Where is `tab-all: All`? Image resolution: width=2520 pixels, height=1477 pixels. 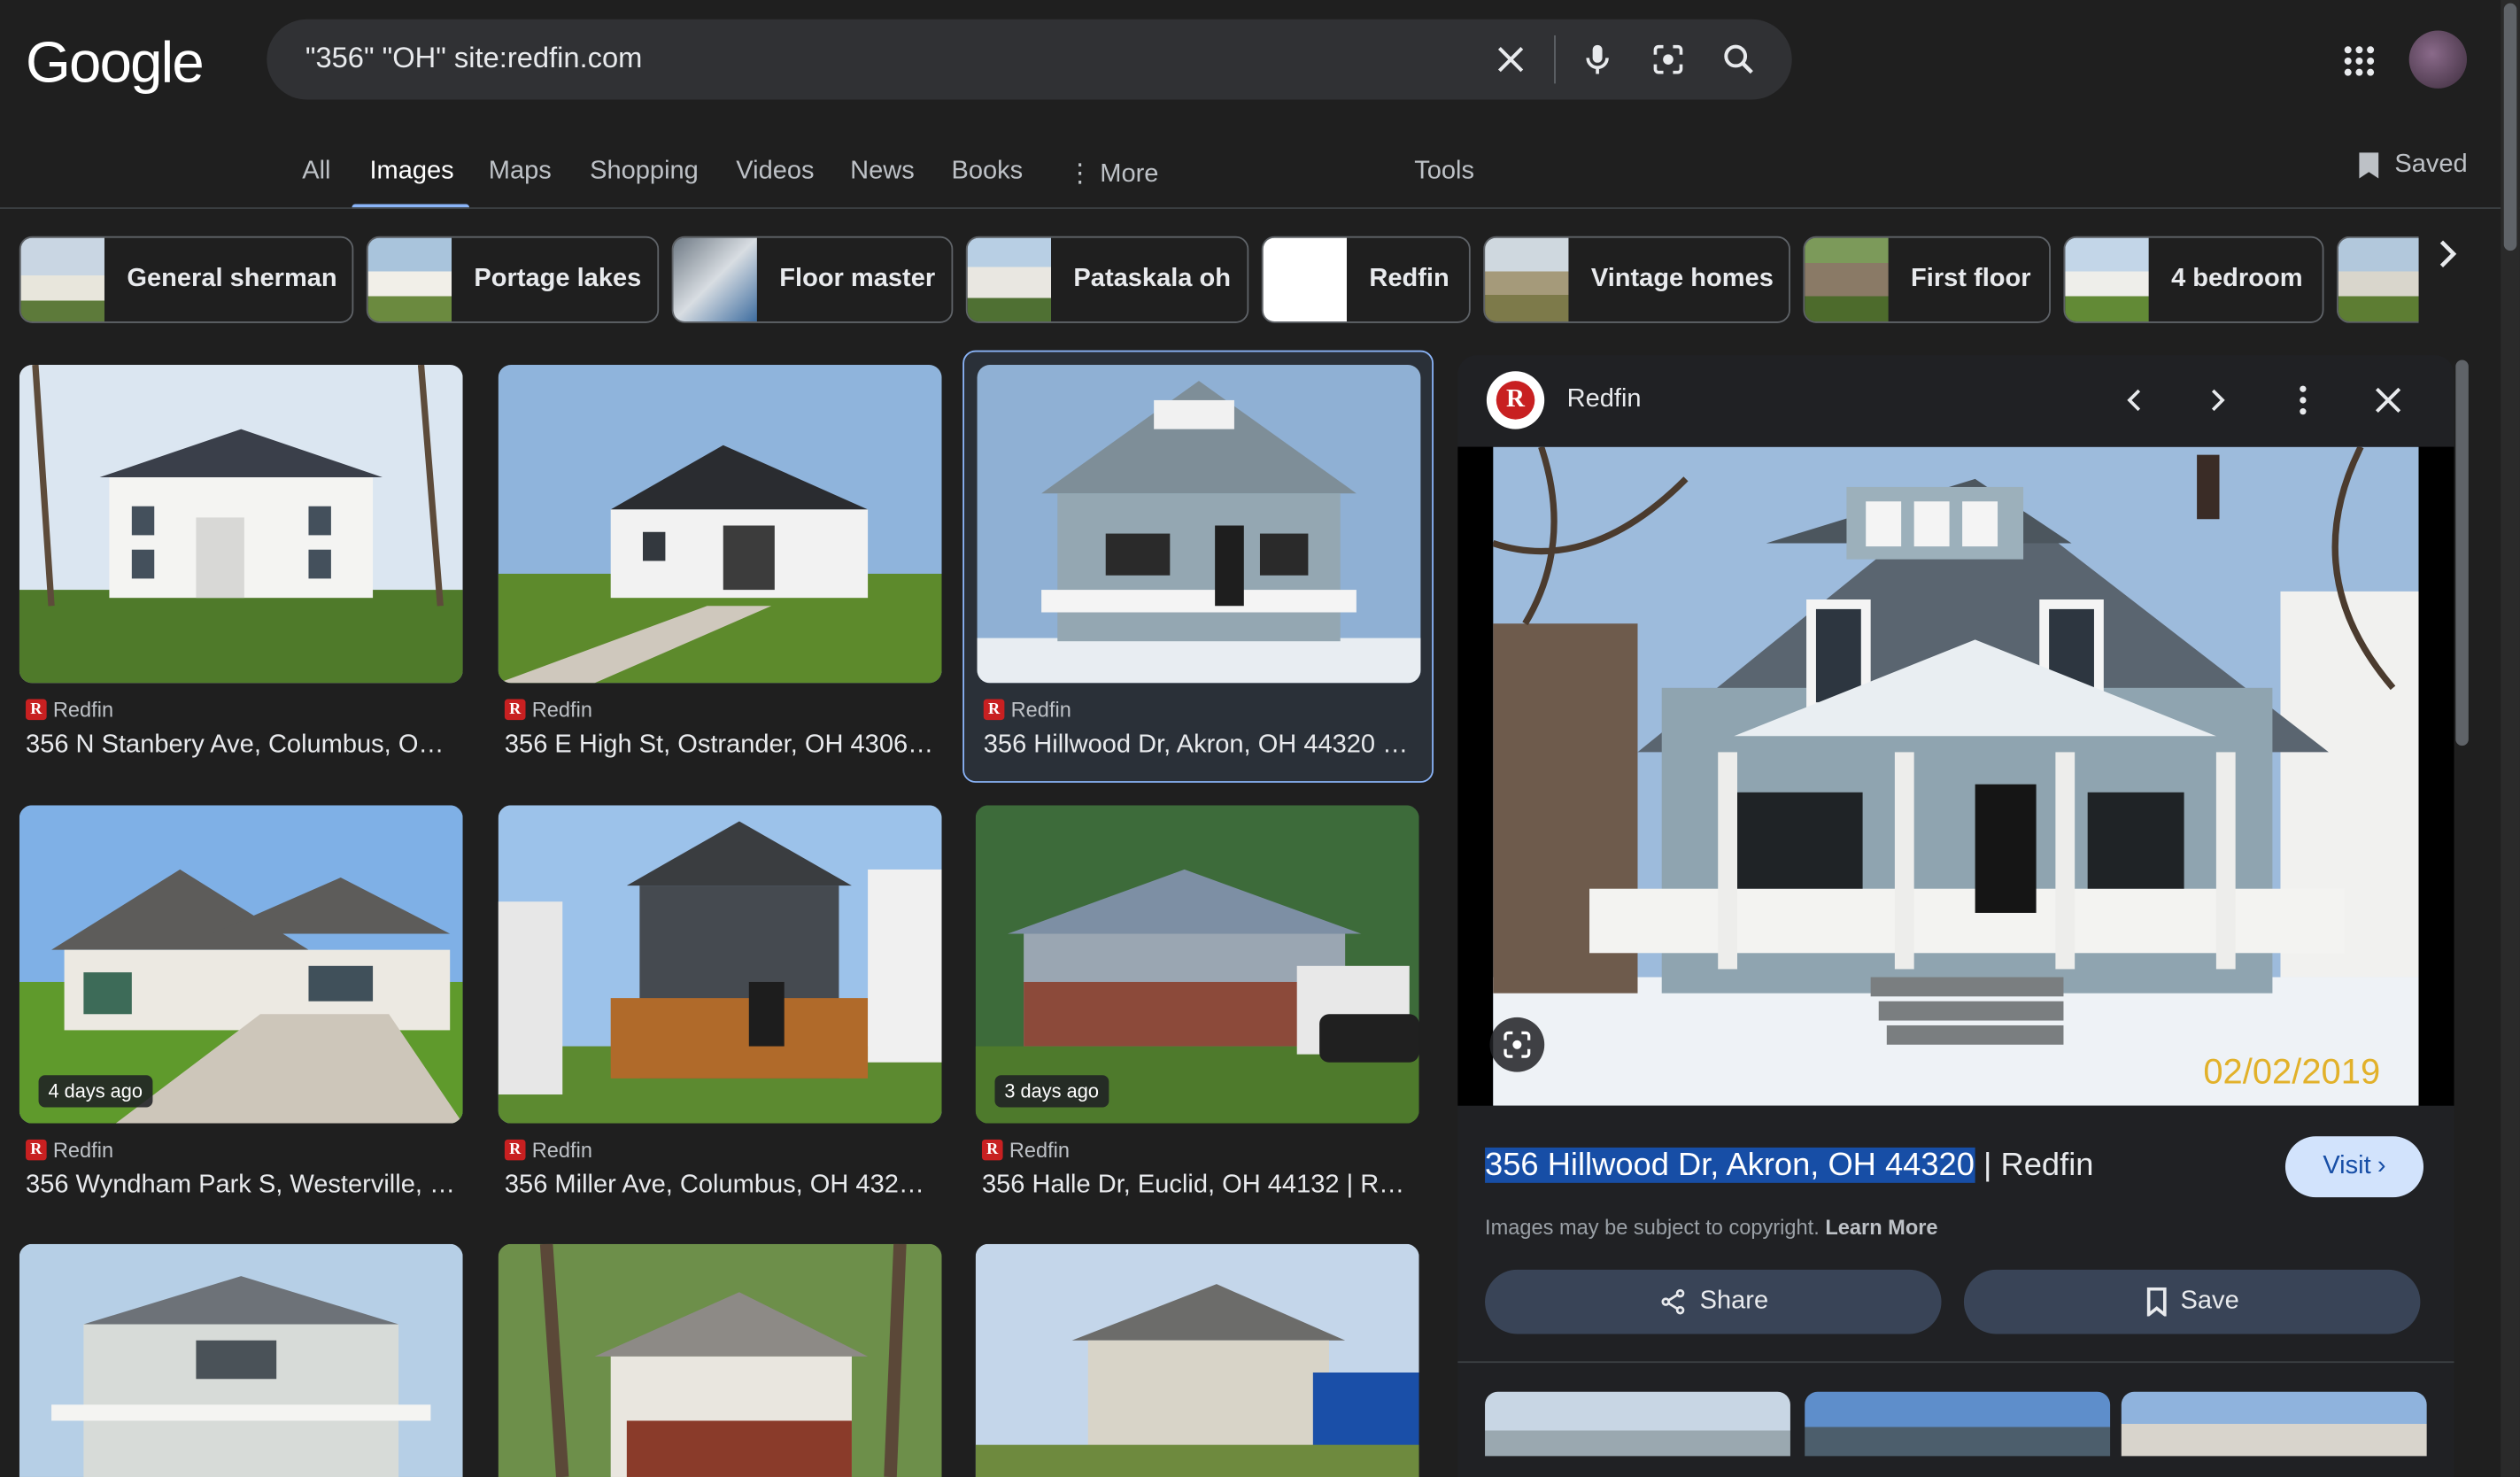 tab-all: All is located at coordinates (316, 172).